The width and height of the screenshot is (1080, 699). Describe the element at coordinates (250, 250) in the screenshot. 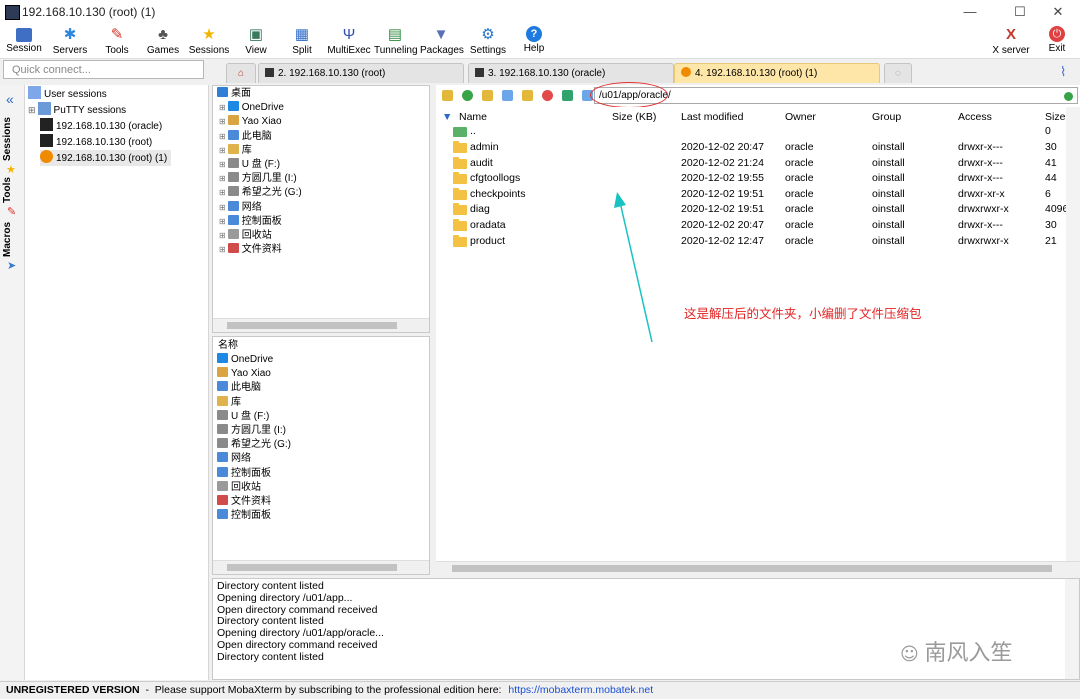

I see `tree-node: ⊞ 文件资料` at that location.